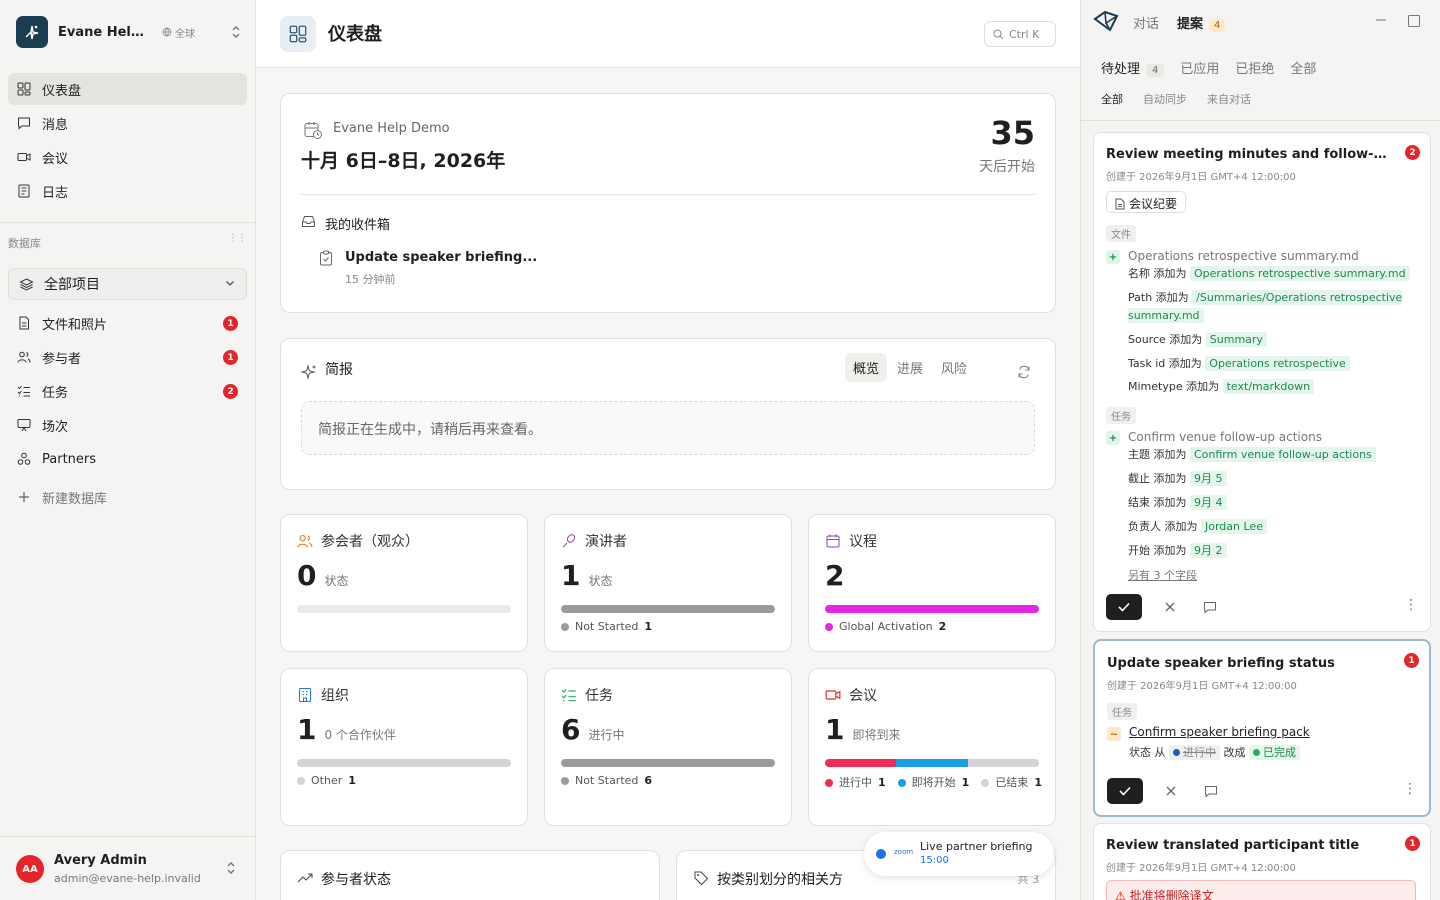 The image size is (1440, 900). What do you see at coordinates (1219, 732) in the screenshot?
I see `change-item-link: Confirm speaker briefing pack` at bounding box center [1219, 732].